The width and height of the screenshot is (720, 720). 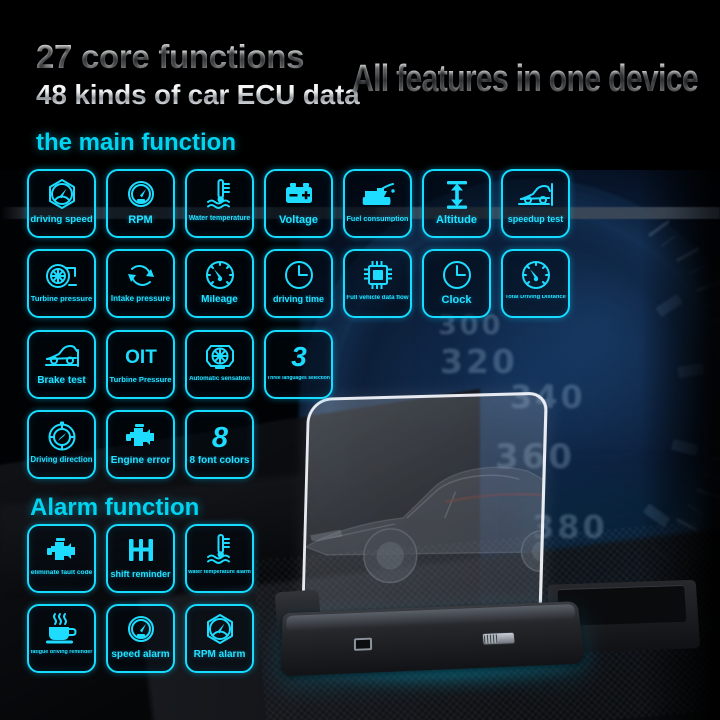 I want to click on slider-switch, so click(x=498, y=638).